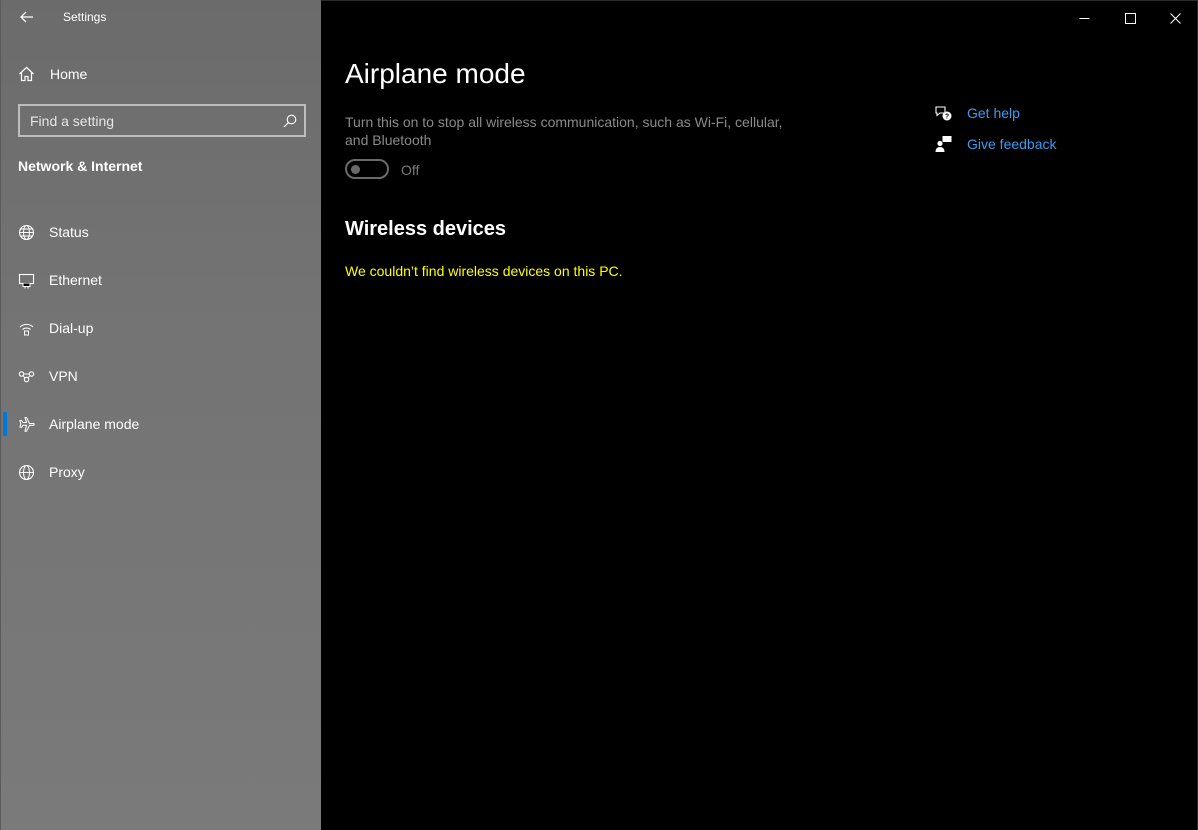 Image resolution: width=1198 pixels, height=830 pixels. I want to click on title-bar: Settings, so click(161, 17).